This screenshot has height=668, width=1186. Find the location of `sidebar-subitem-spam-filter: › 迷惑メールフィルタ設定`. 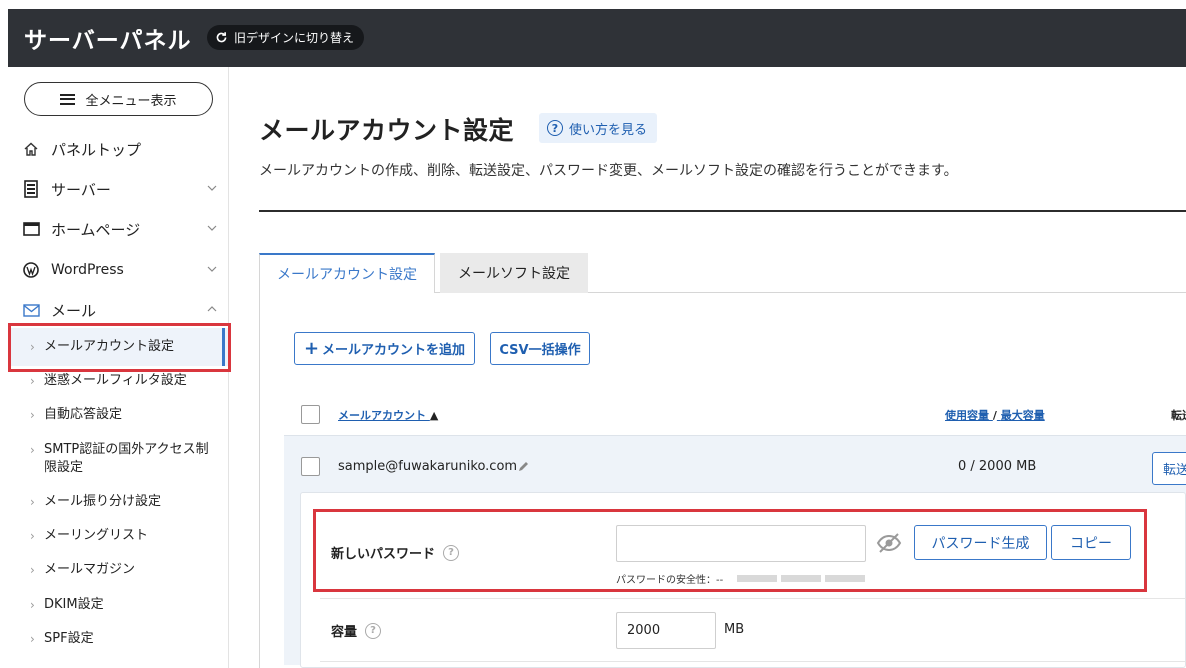

sidebar-subitem-spam-filter: › 迷惑メールフィルタ設定 is located at coordinates (118, 381).